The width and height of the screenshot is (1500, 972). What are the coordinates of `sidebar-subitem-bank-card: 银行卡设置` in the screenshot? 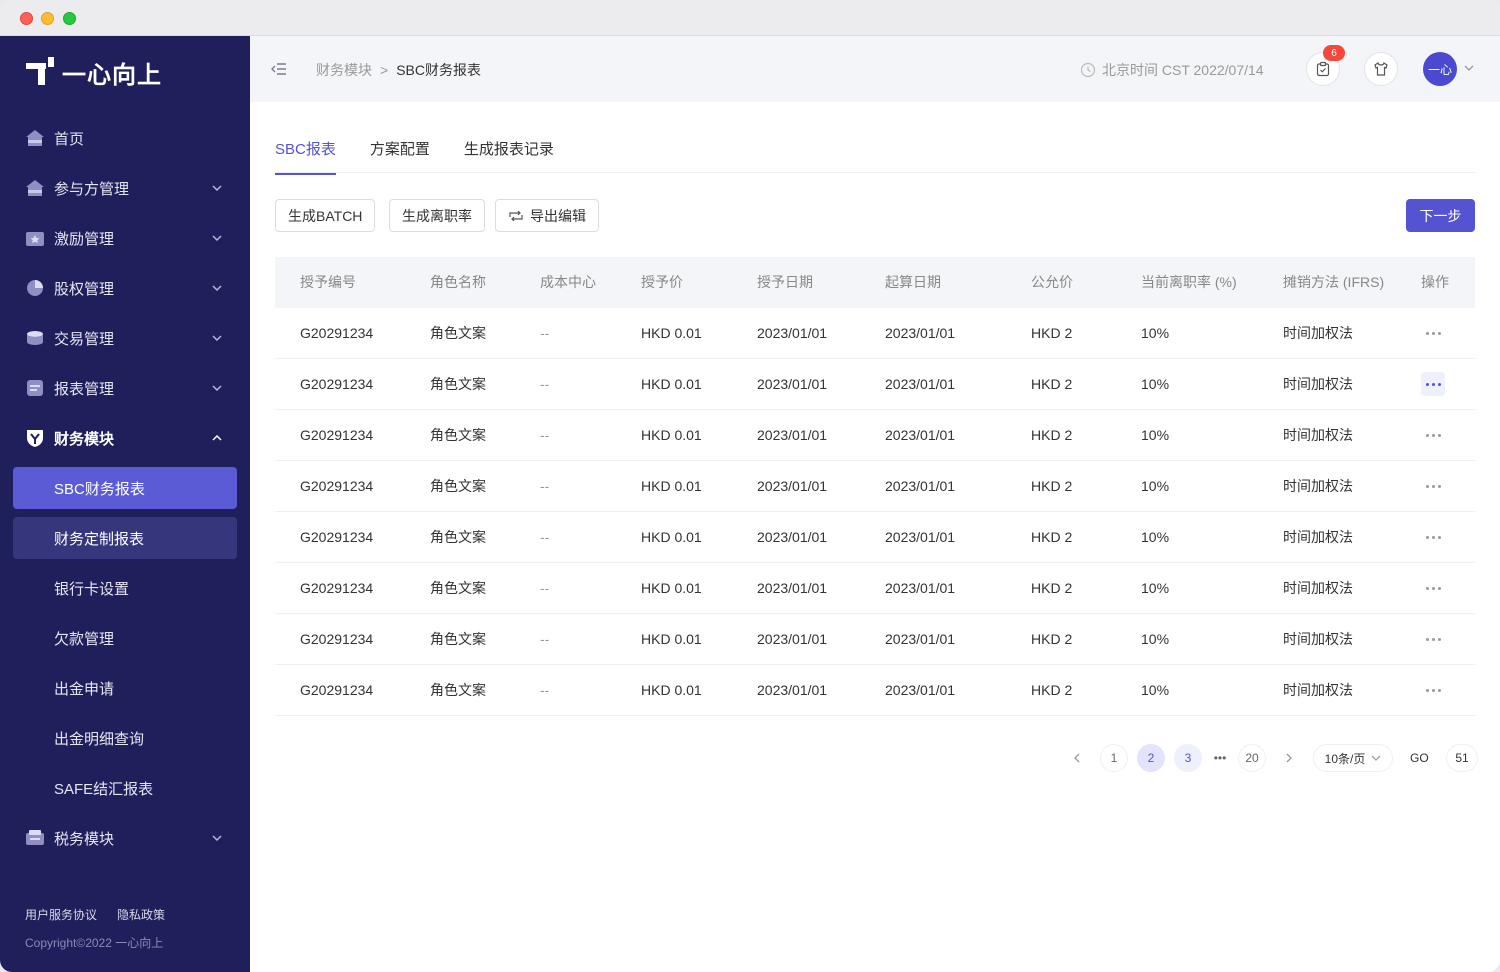 It's located at (125, 588).